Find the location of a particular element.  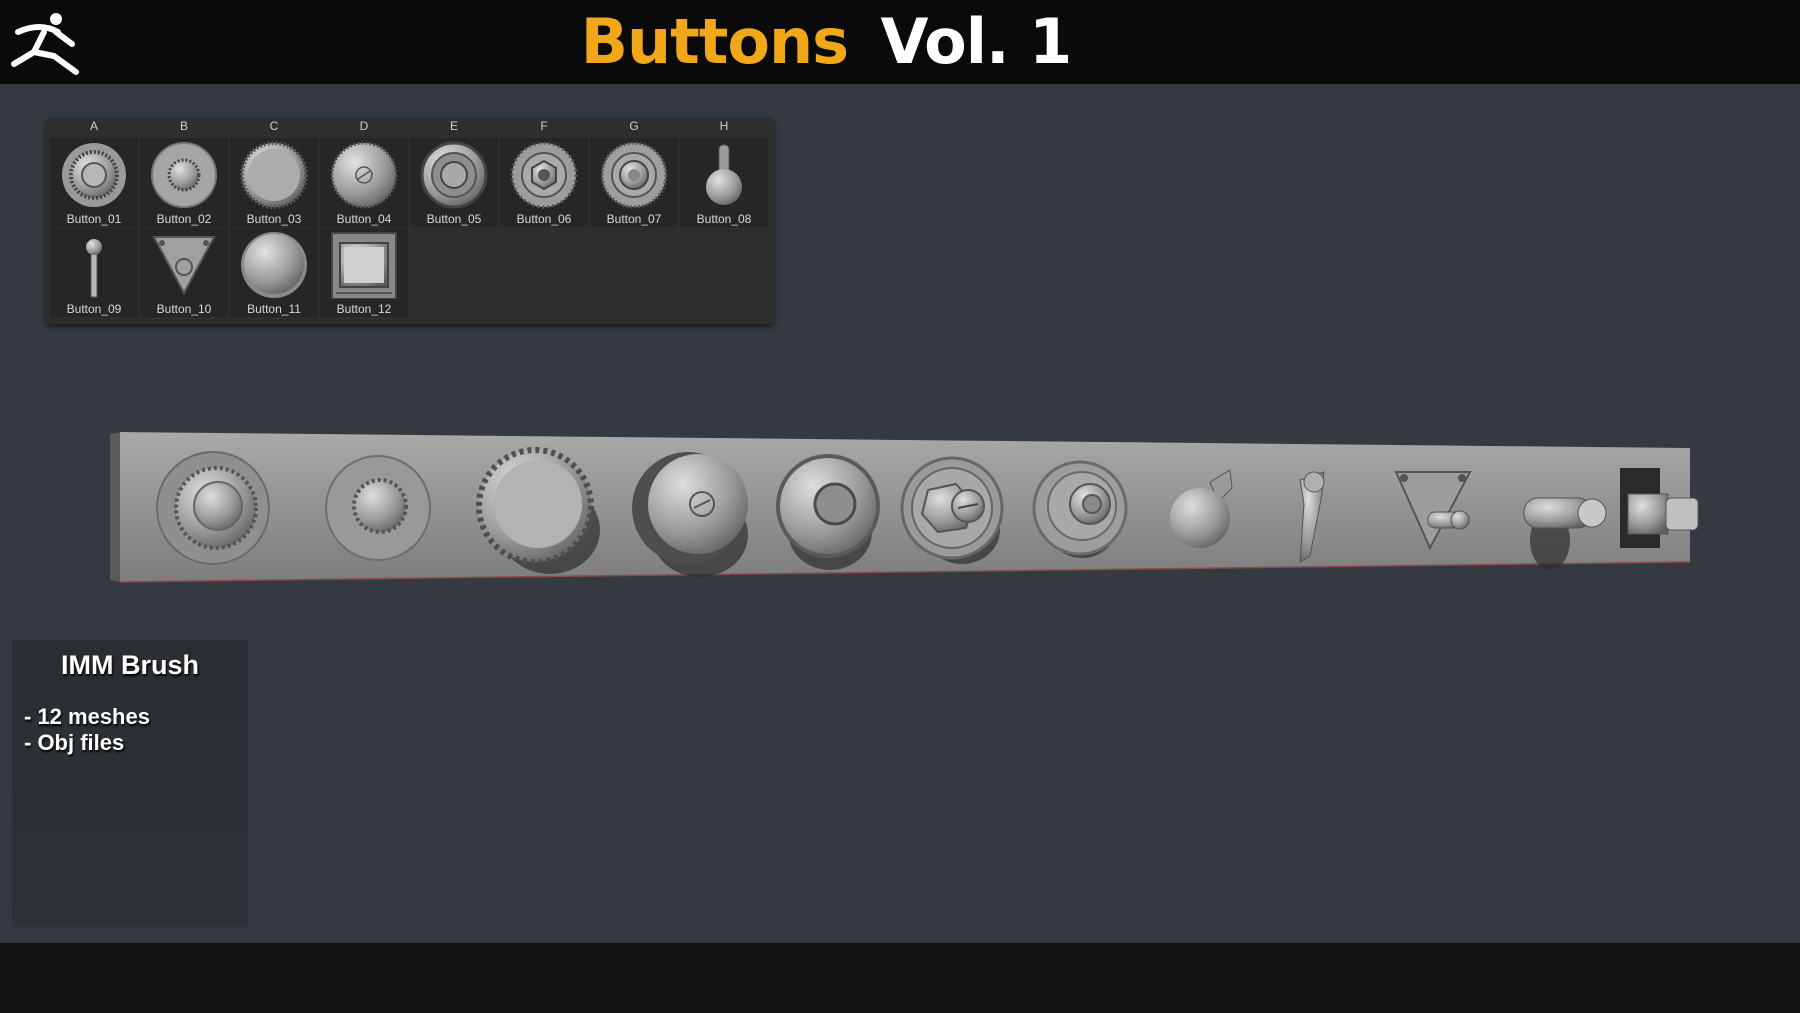

title-buttons: Buttons is located at coordinates (714, 41).